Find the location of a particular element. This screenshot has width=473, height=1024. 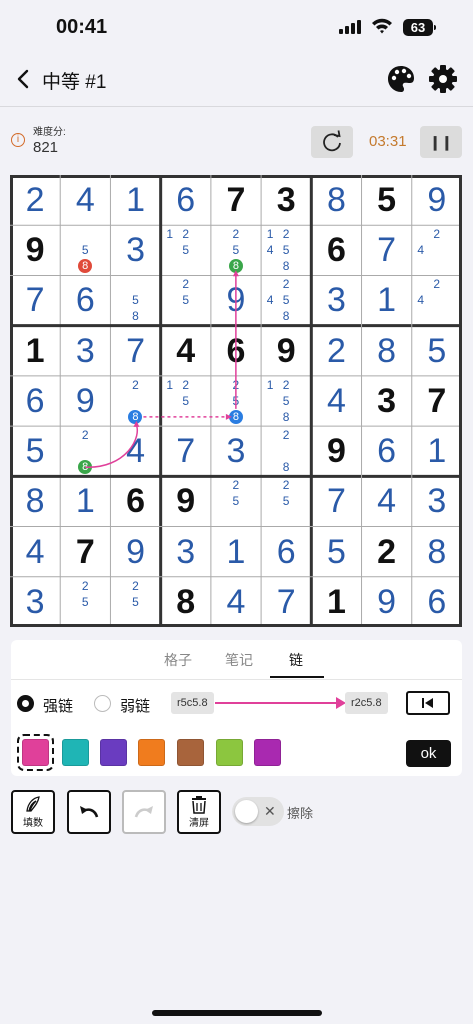

undo-icon is located at coordinates (89, 812).